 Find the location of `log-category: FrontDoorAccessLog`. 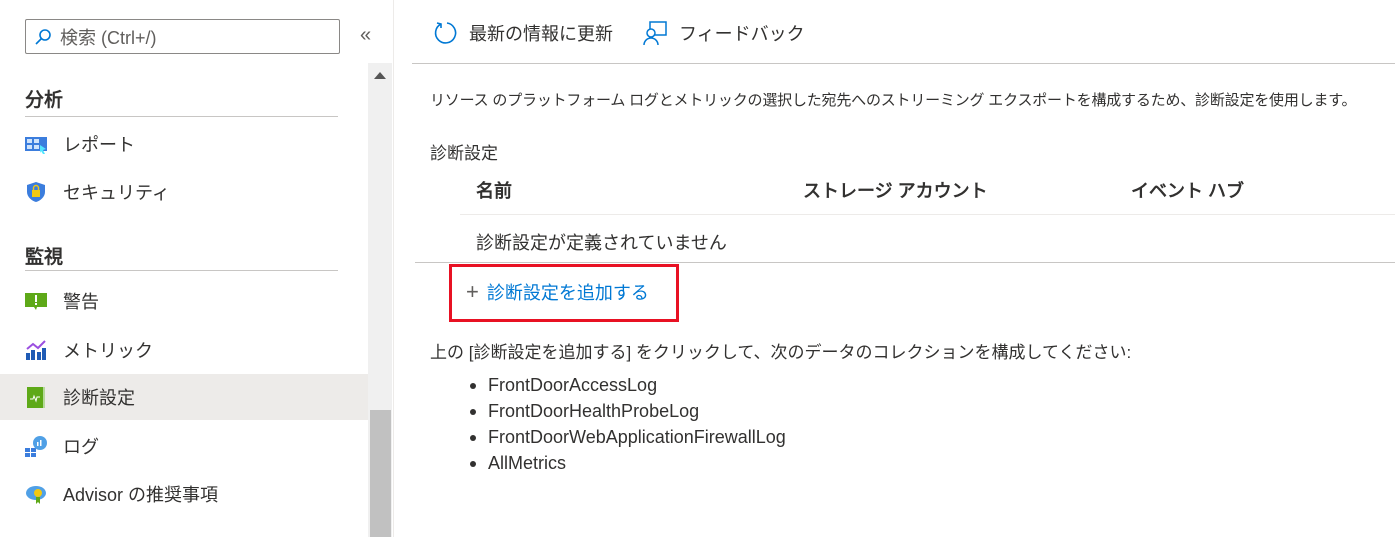

log-category: FrontDoorAccessLog is located at coordinates (573, 385).